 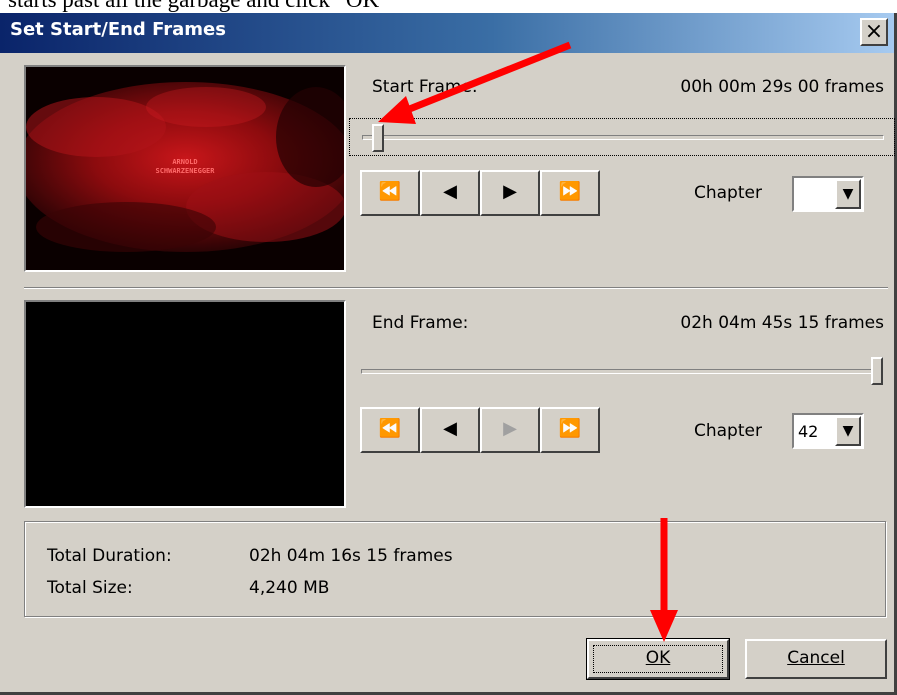 I want to click on start-frame-slider, so click(x=622, y=137).